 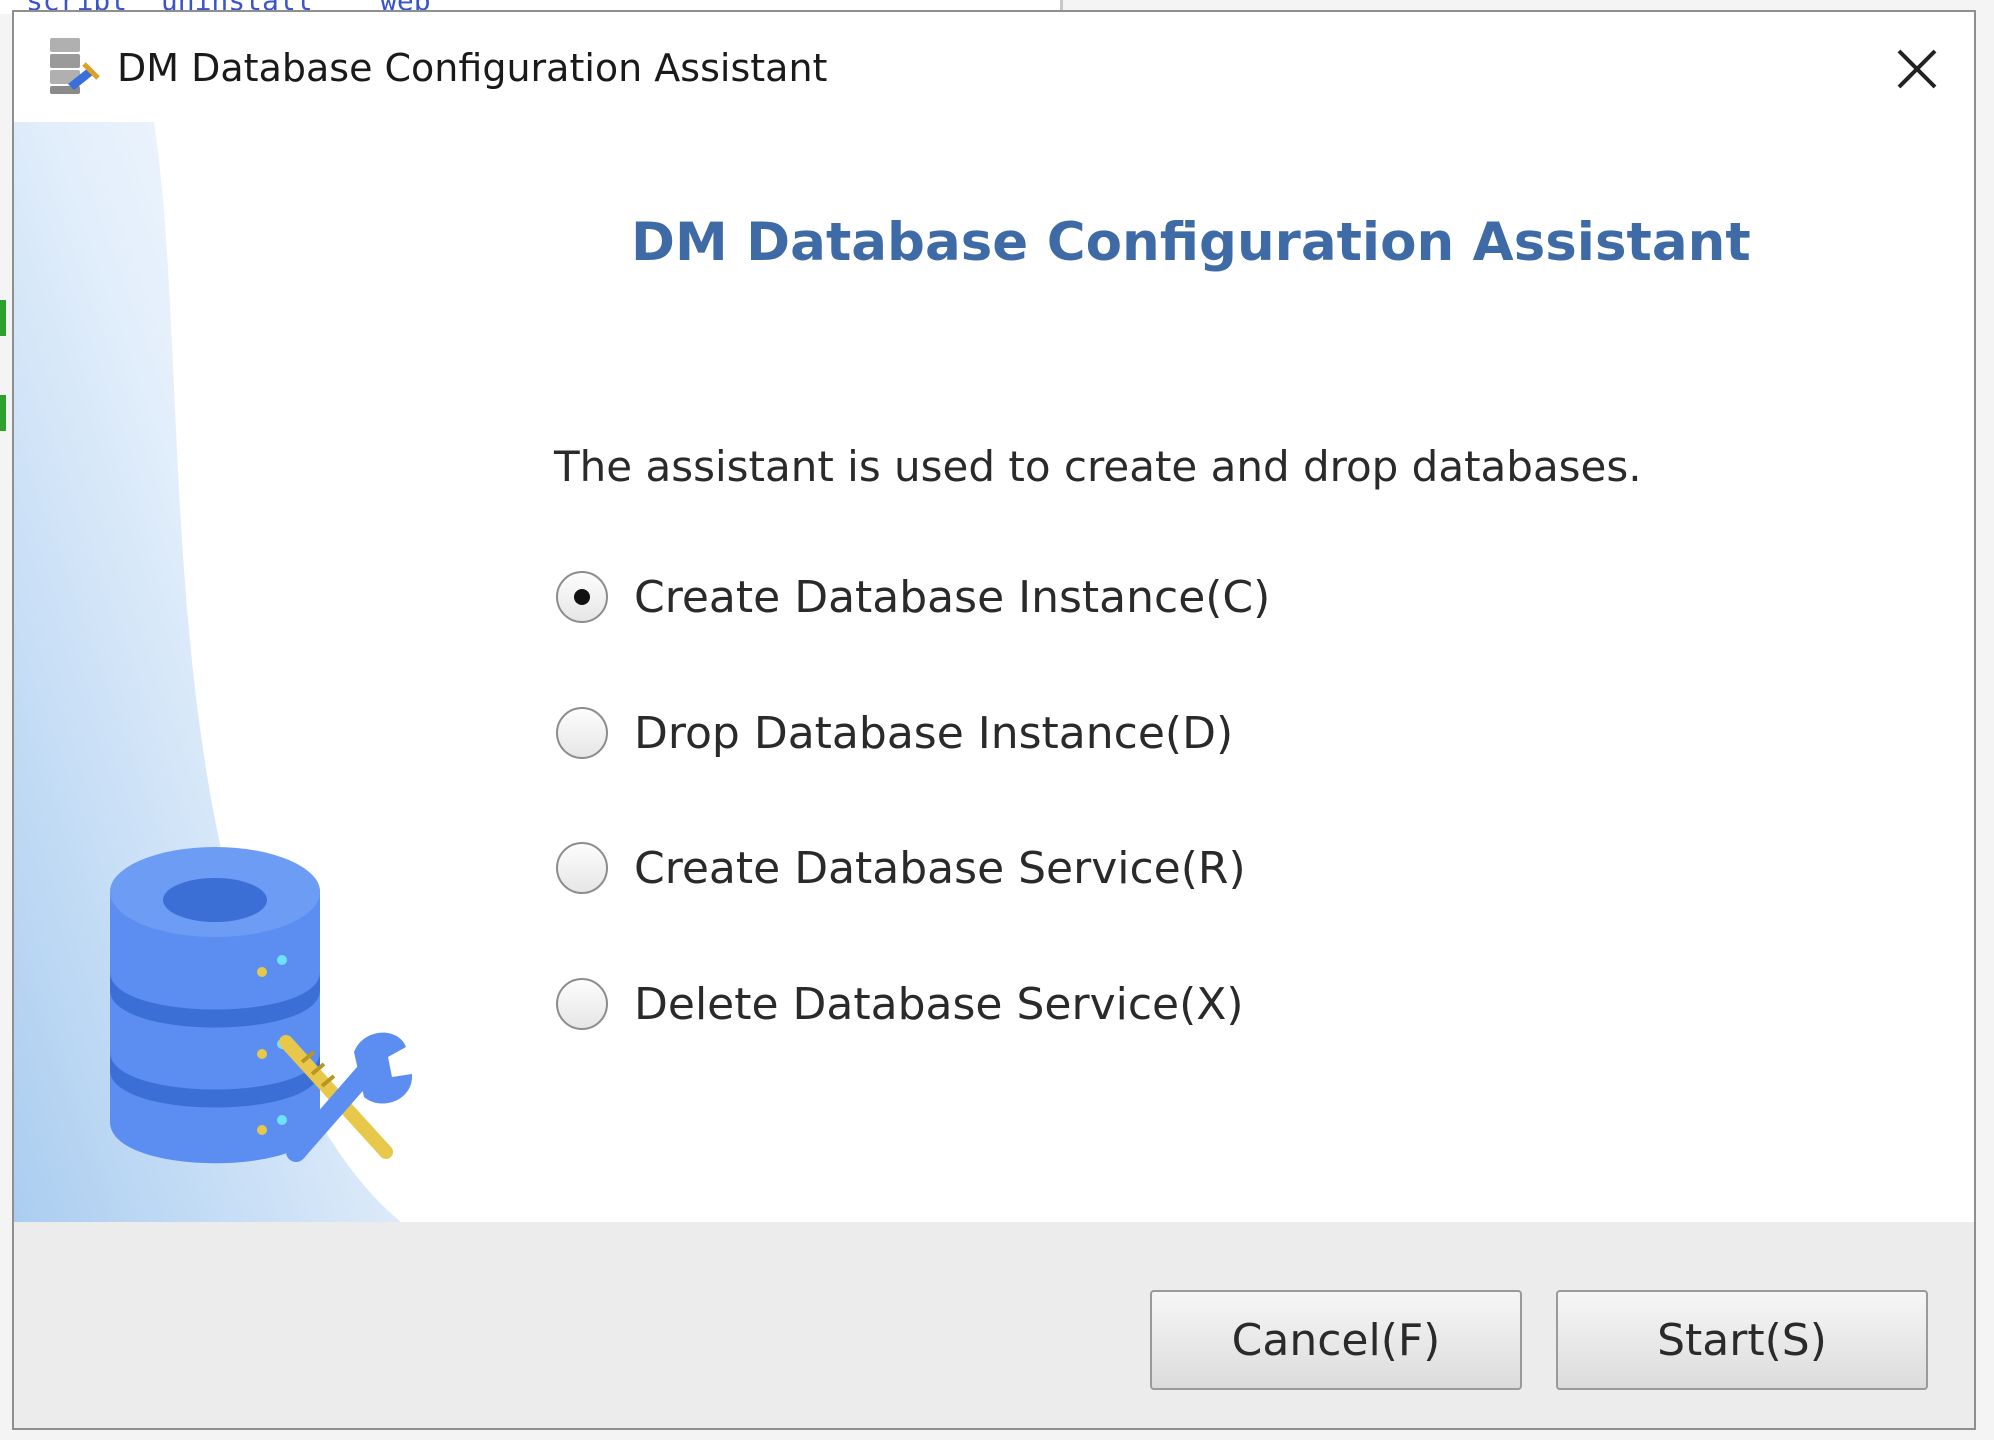 What do you see at coordinates (994, 67) in the screenshot?
I see `title-bar: DM Database Configuration Assistant` at bounding box center [994, 67].